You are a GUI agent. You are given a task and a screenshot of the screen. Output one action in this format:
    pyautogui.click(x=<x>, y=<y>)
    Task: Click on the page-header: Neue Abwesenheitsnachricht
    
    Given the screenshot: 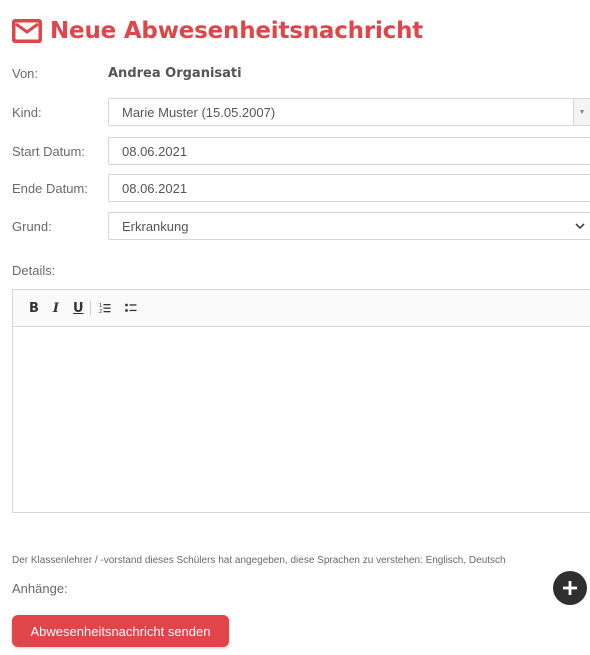 What is the action you would take?
    pyautogui.click(x=217, y=31)
    